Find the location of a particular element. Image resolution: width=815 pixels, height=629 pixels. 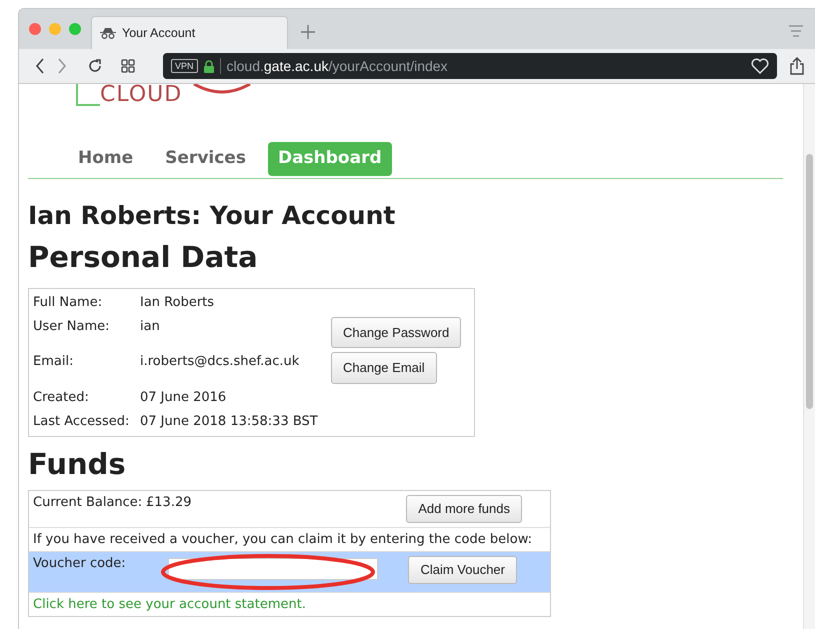

statement-link: Click here to see your account statement. is located at coordinates (169, 604).